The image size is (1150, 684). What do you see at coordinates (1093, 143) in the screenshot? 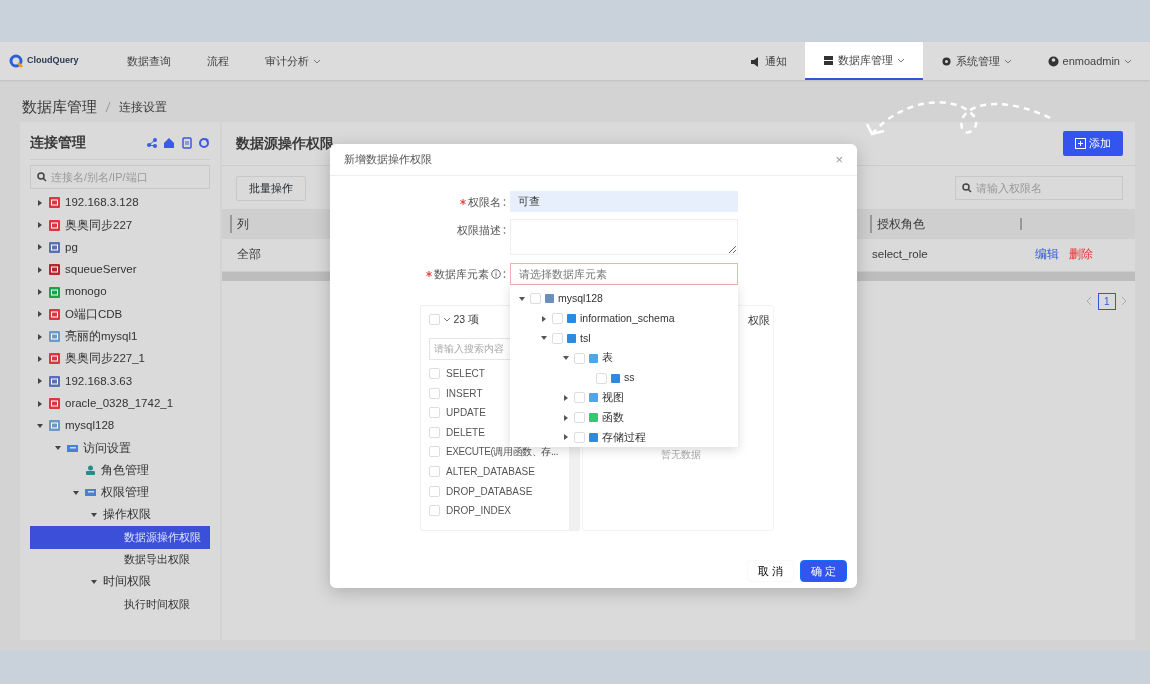
I see `add-button: 添加` at bounding box center [1093, 143].